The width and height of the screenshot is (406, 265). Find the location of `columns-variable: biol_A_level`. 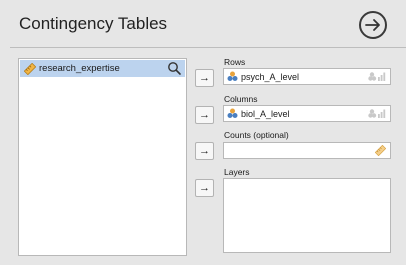

columns-variable: biol_A_level is located at coordinates (265, 113).